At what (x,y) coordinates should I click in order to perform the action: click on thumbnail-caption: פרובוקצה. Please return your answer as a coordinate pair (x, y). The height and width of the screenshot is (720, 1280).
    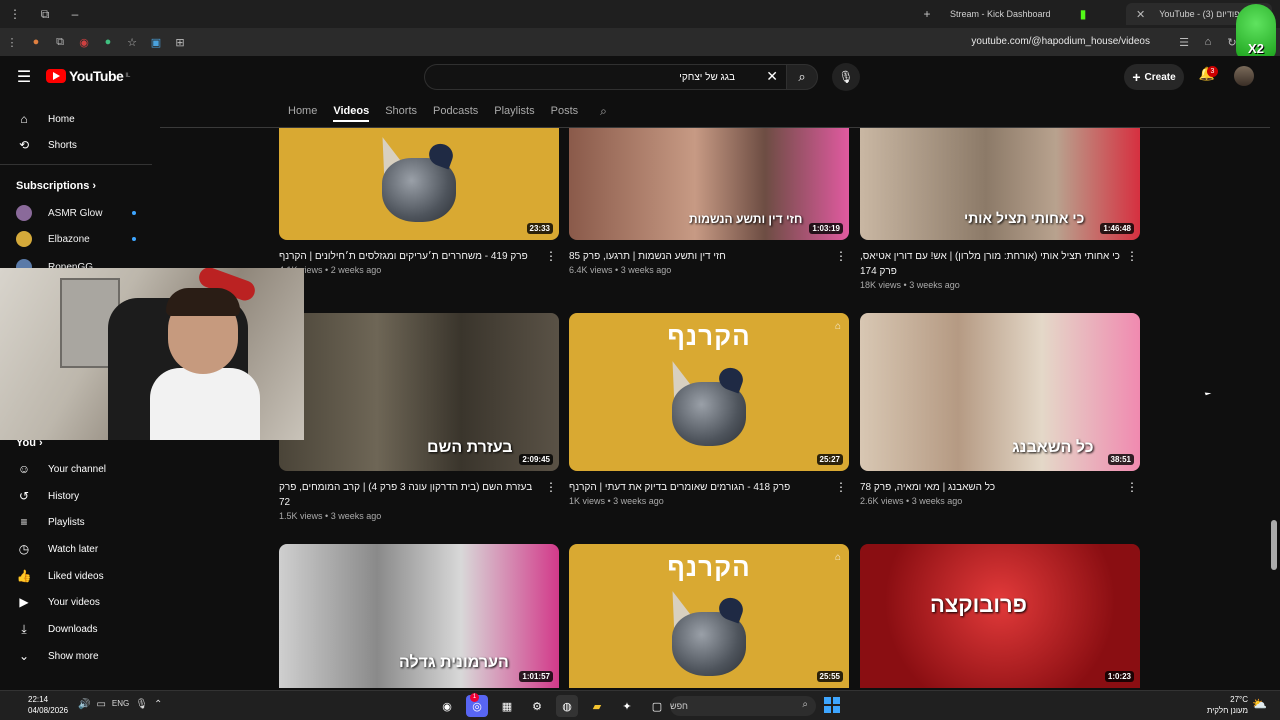
    Looking at the image, I should click on (979, 604).